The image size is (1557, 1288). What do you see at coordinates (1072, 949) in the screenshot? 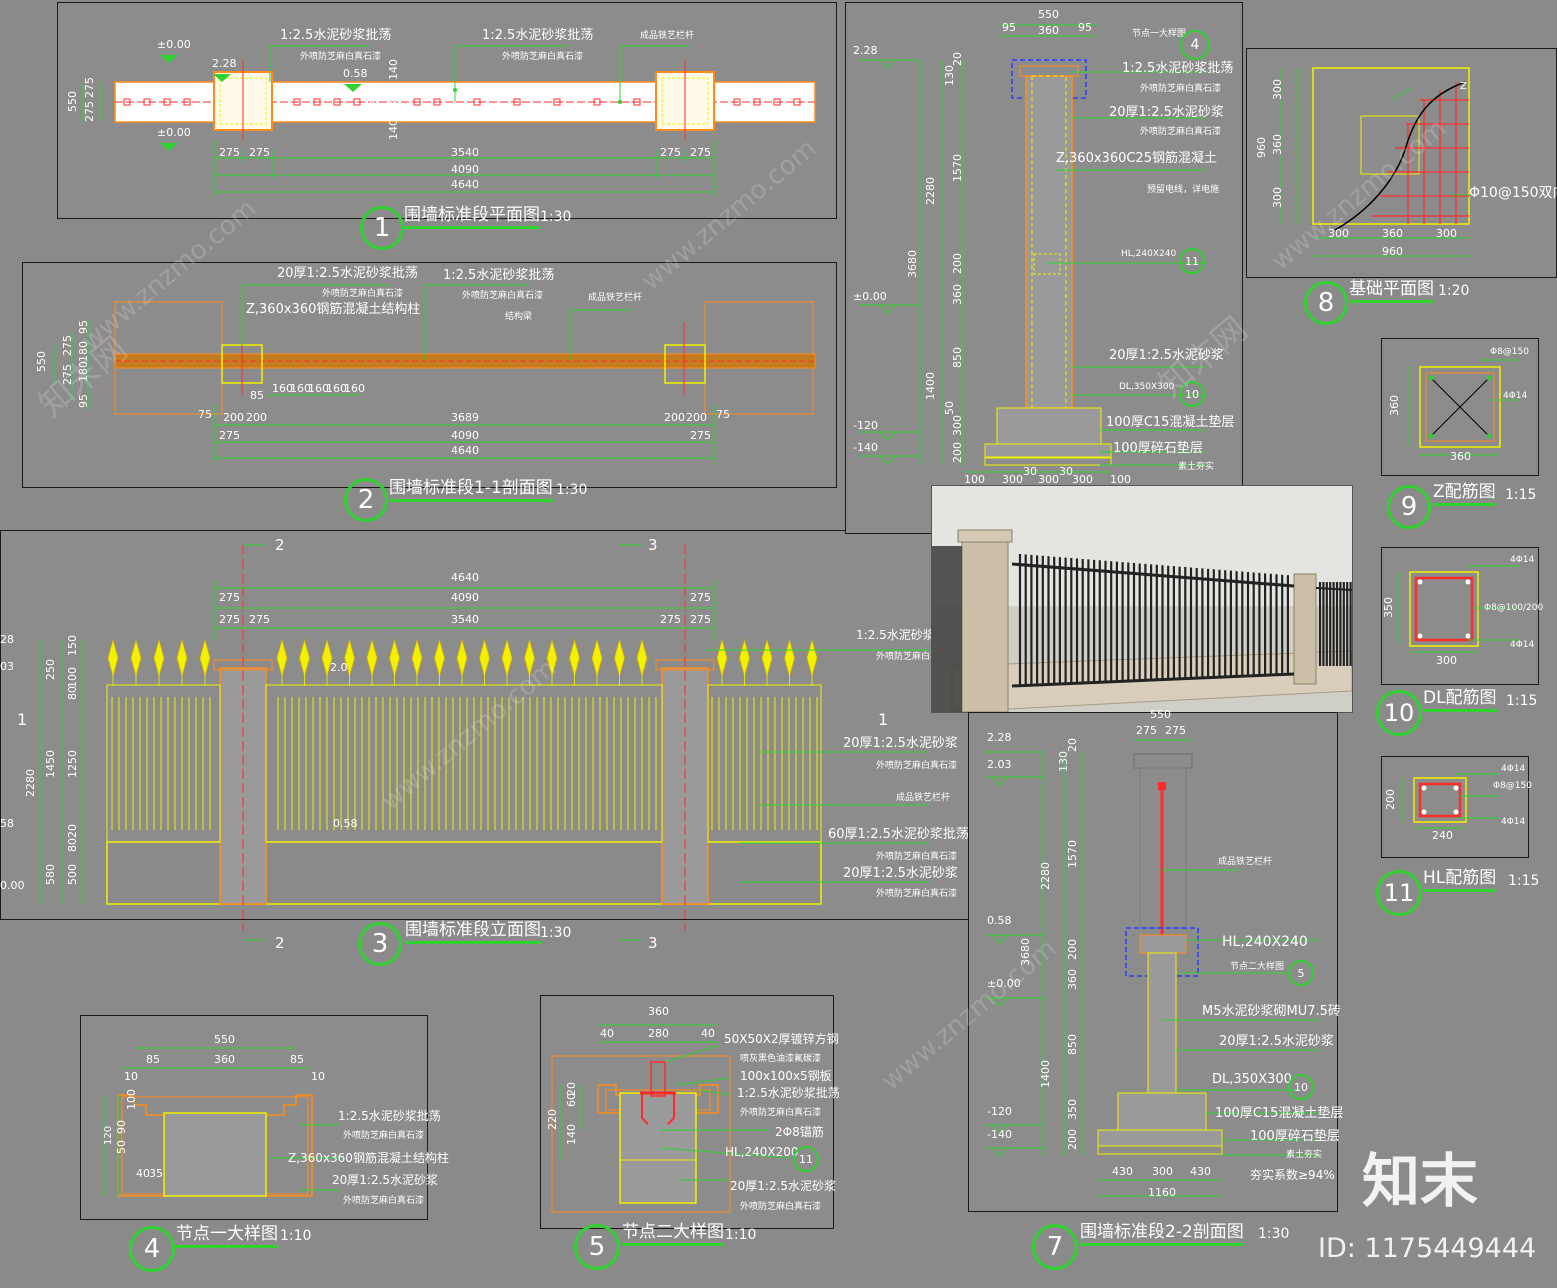
I see `s22-dim-l5: 200` at bounding box center [1072, 949].